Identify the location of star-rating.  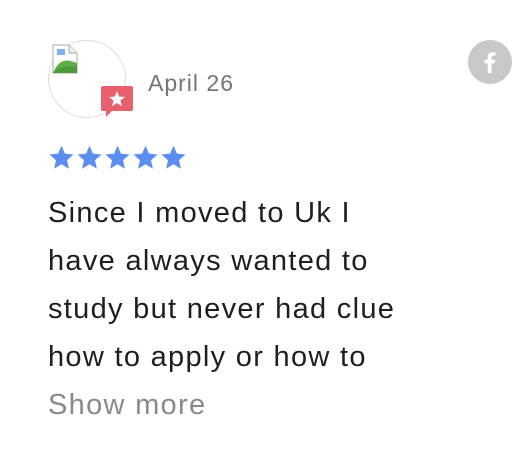
(117, 159).